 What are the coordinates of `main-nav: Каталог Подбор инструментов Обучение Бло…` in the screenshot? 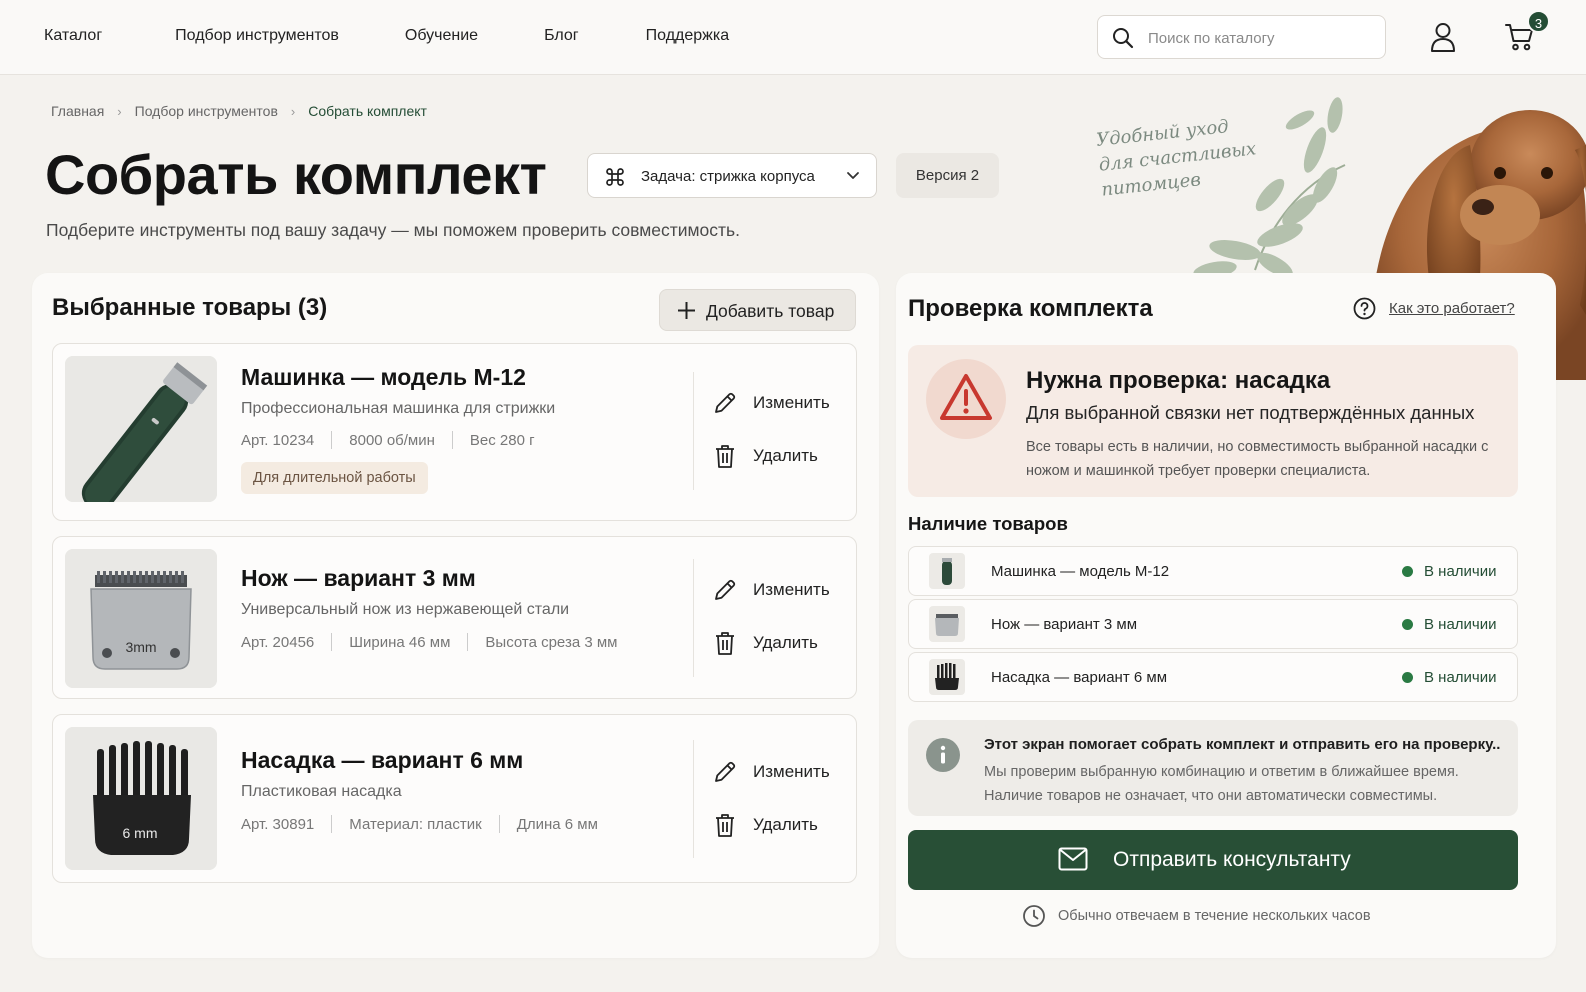 It's located at (386, 36).